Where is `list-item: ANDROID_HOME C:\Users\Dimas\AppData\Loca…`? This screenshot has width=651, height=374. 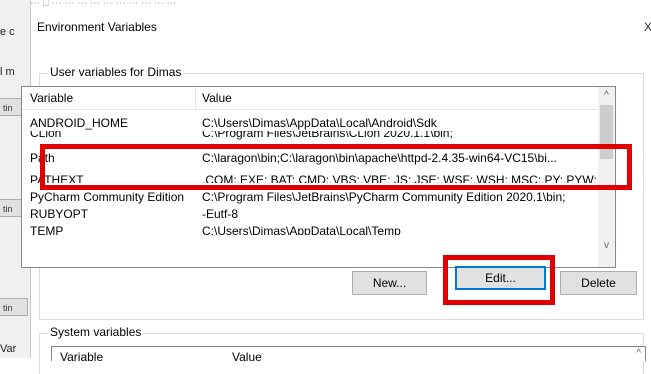 list-item: ANDROID_HOME C:\Users\Dimas\AppData\Loca… is located at coordinates (310, 123).